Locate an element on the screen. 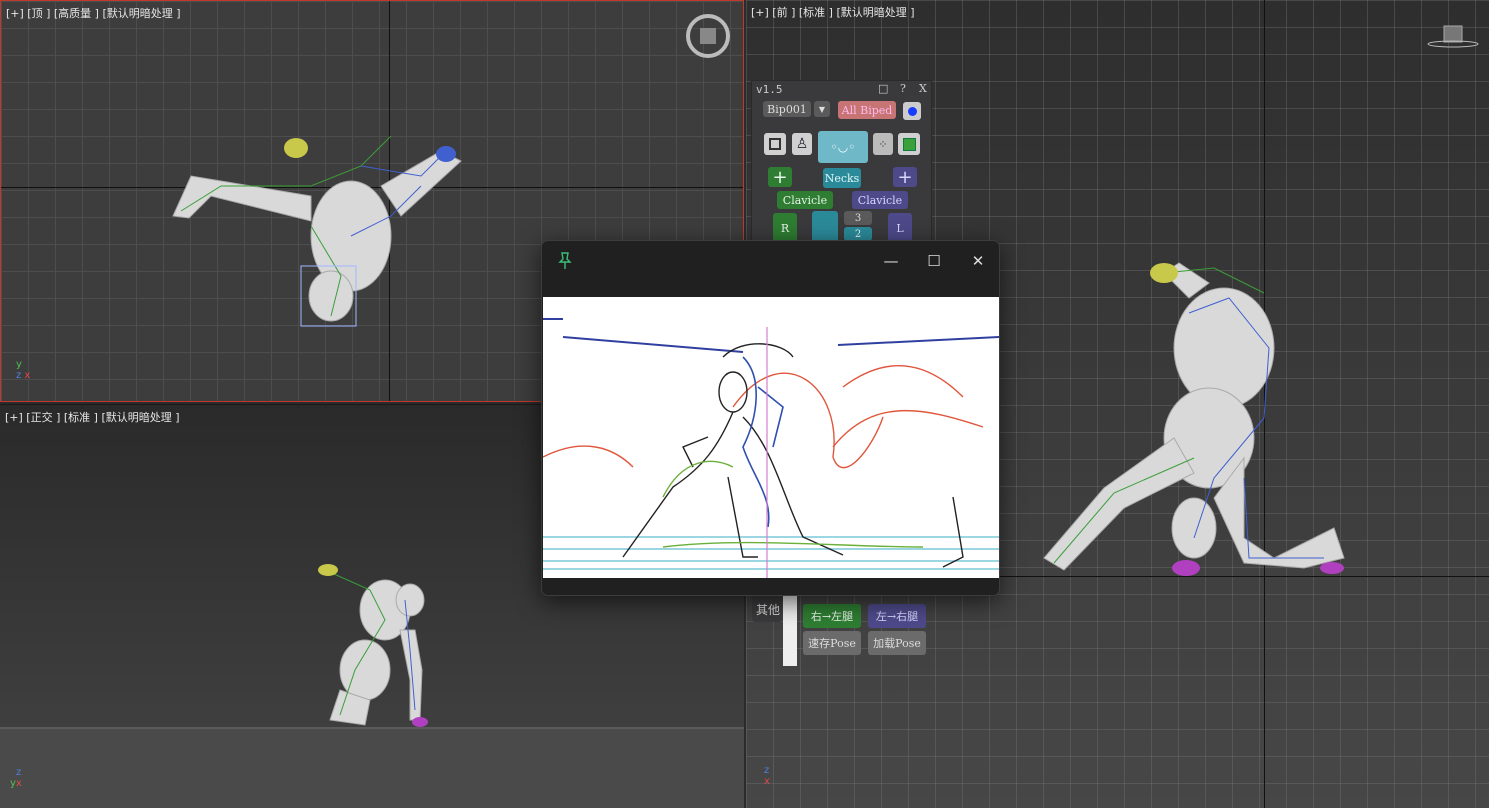  steering-wheel-icon is located at coordinates (708, 36).